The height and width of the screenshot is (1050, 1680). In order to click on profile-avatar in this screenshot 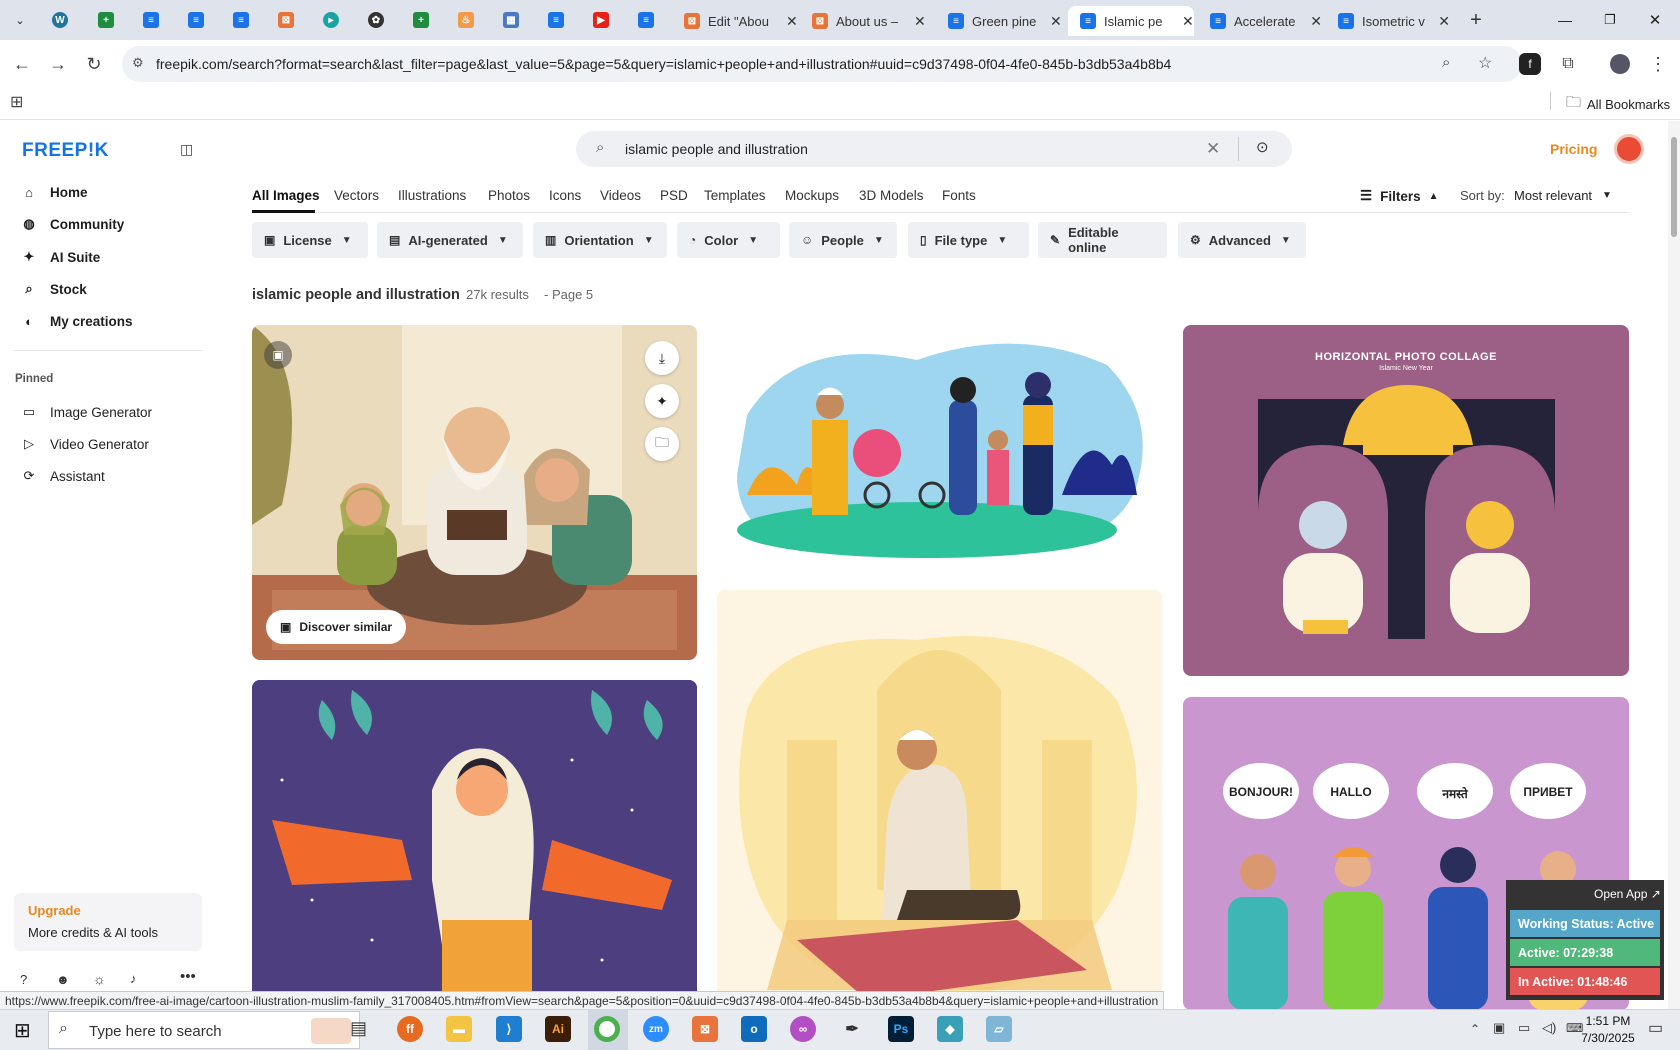, I will do `click(1620, 64)`.